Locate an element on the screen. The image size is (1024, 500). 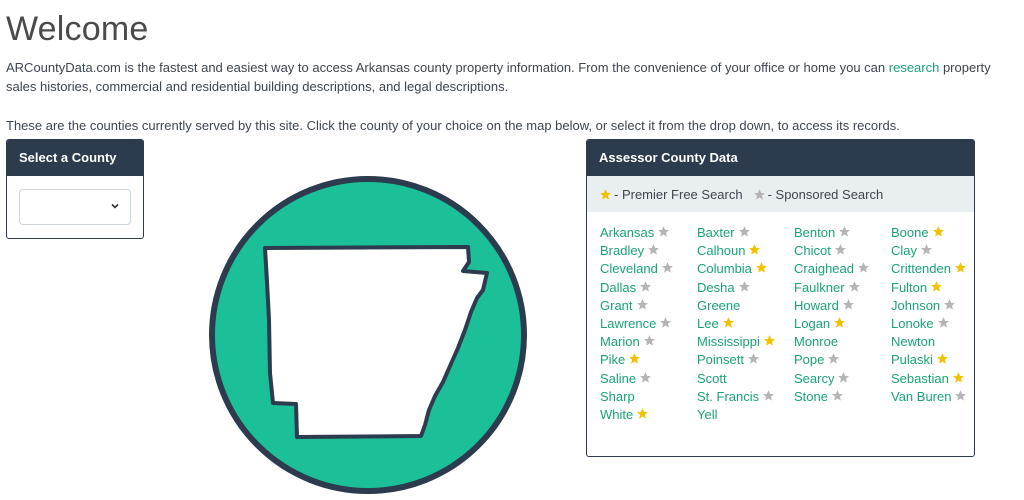
county-link: Pope is located at coordinates (842, 360).